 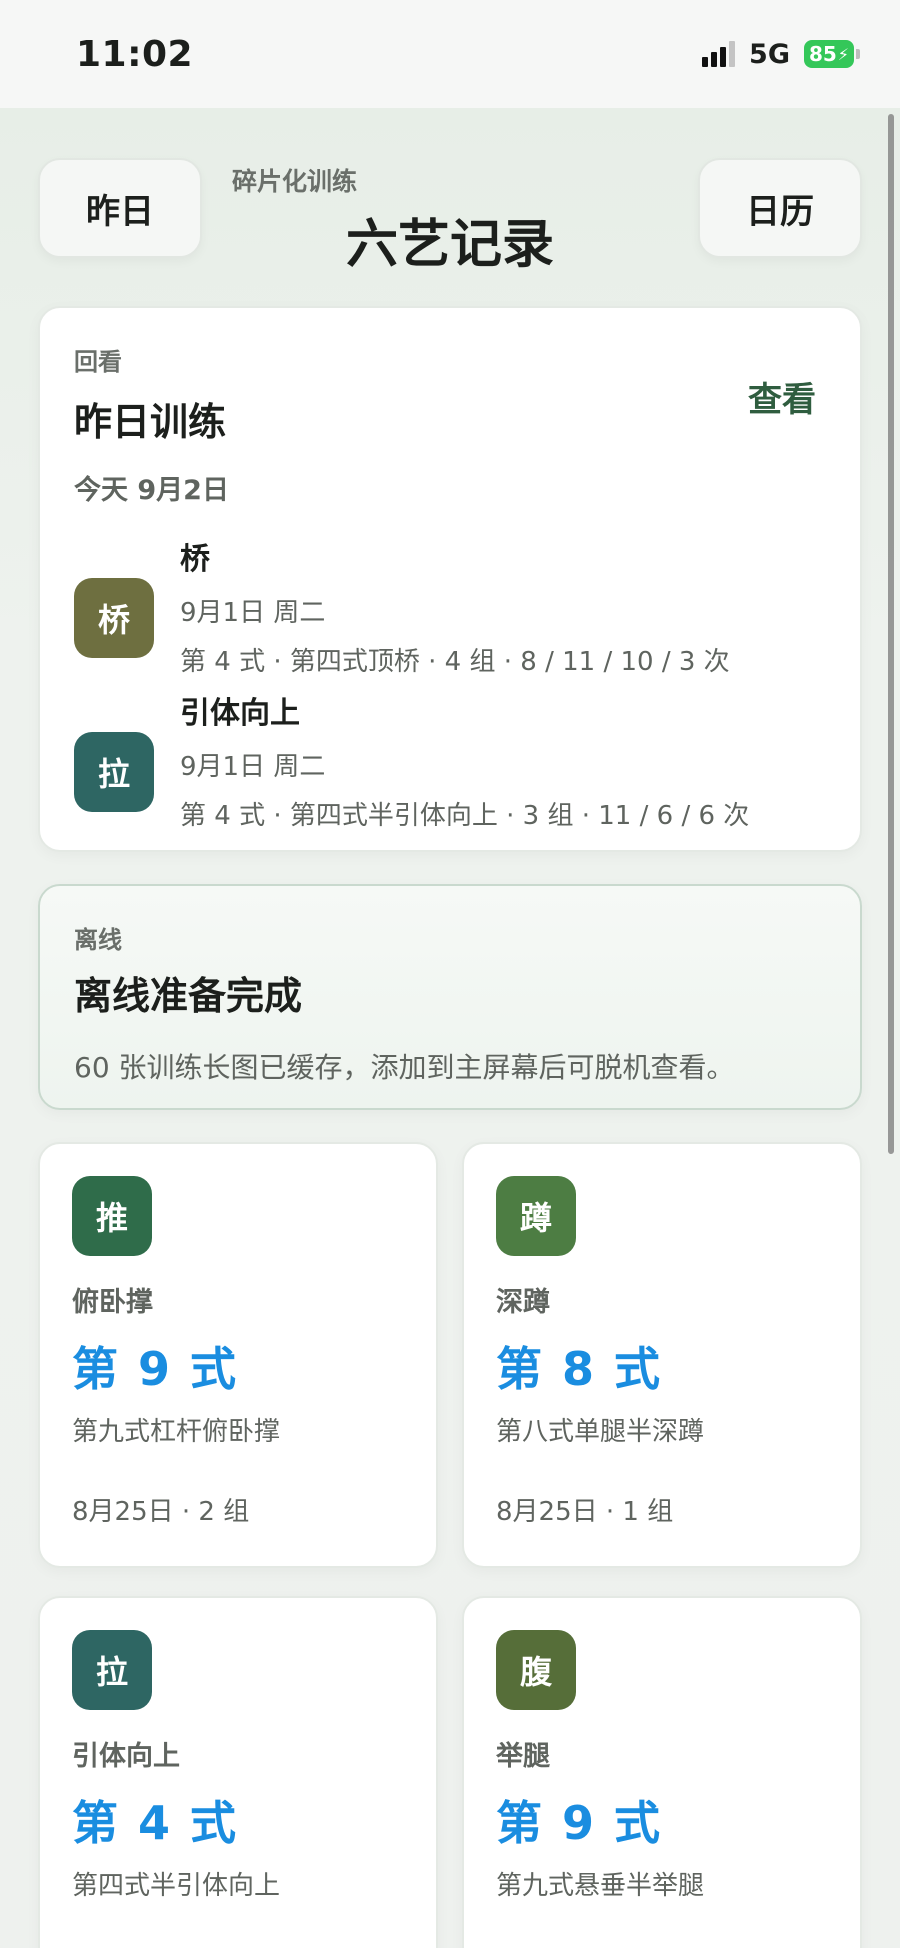 What do you see at coordinates (536, 1216) in the screenshot?
I see `squat-badge-icon: 蹲` at bounding box center [536, 1216].